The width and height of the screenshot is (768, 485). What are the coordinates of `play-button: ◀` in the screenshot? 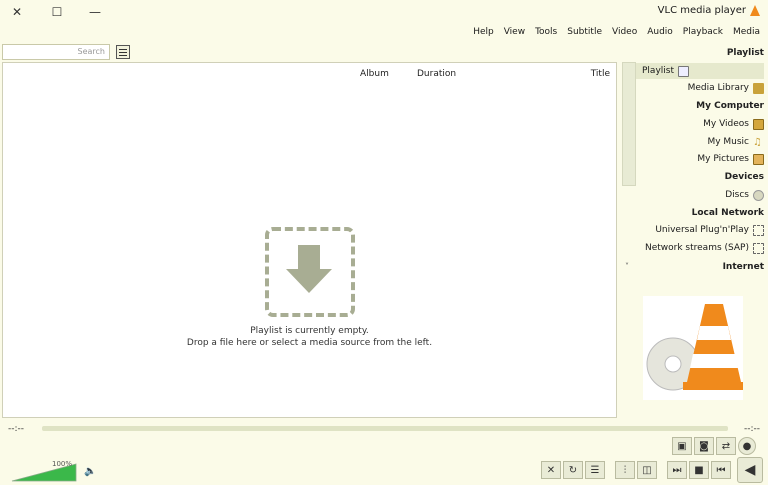 It's located at (750, 470).